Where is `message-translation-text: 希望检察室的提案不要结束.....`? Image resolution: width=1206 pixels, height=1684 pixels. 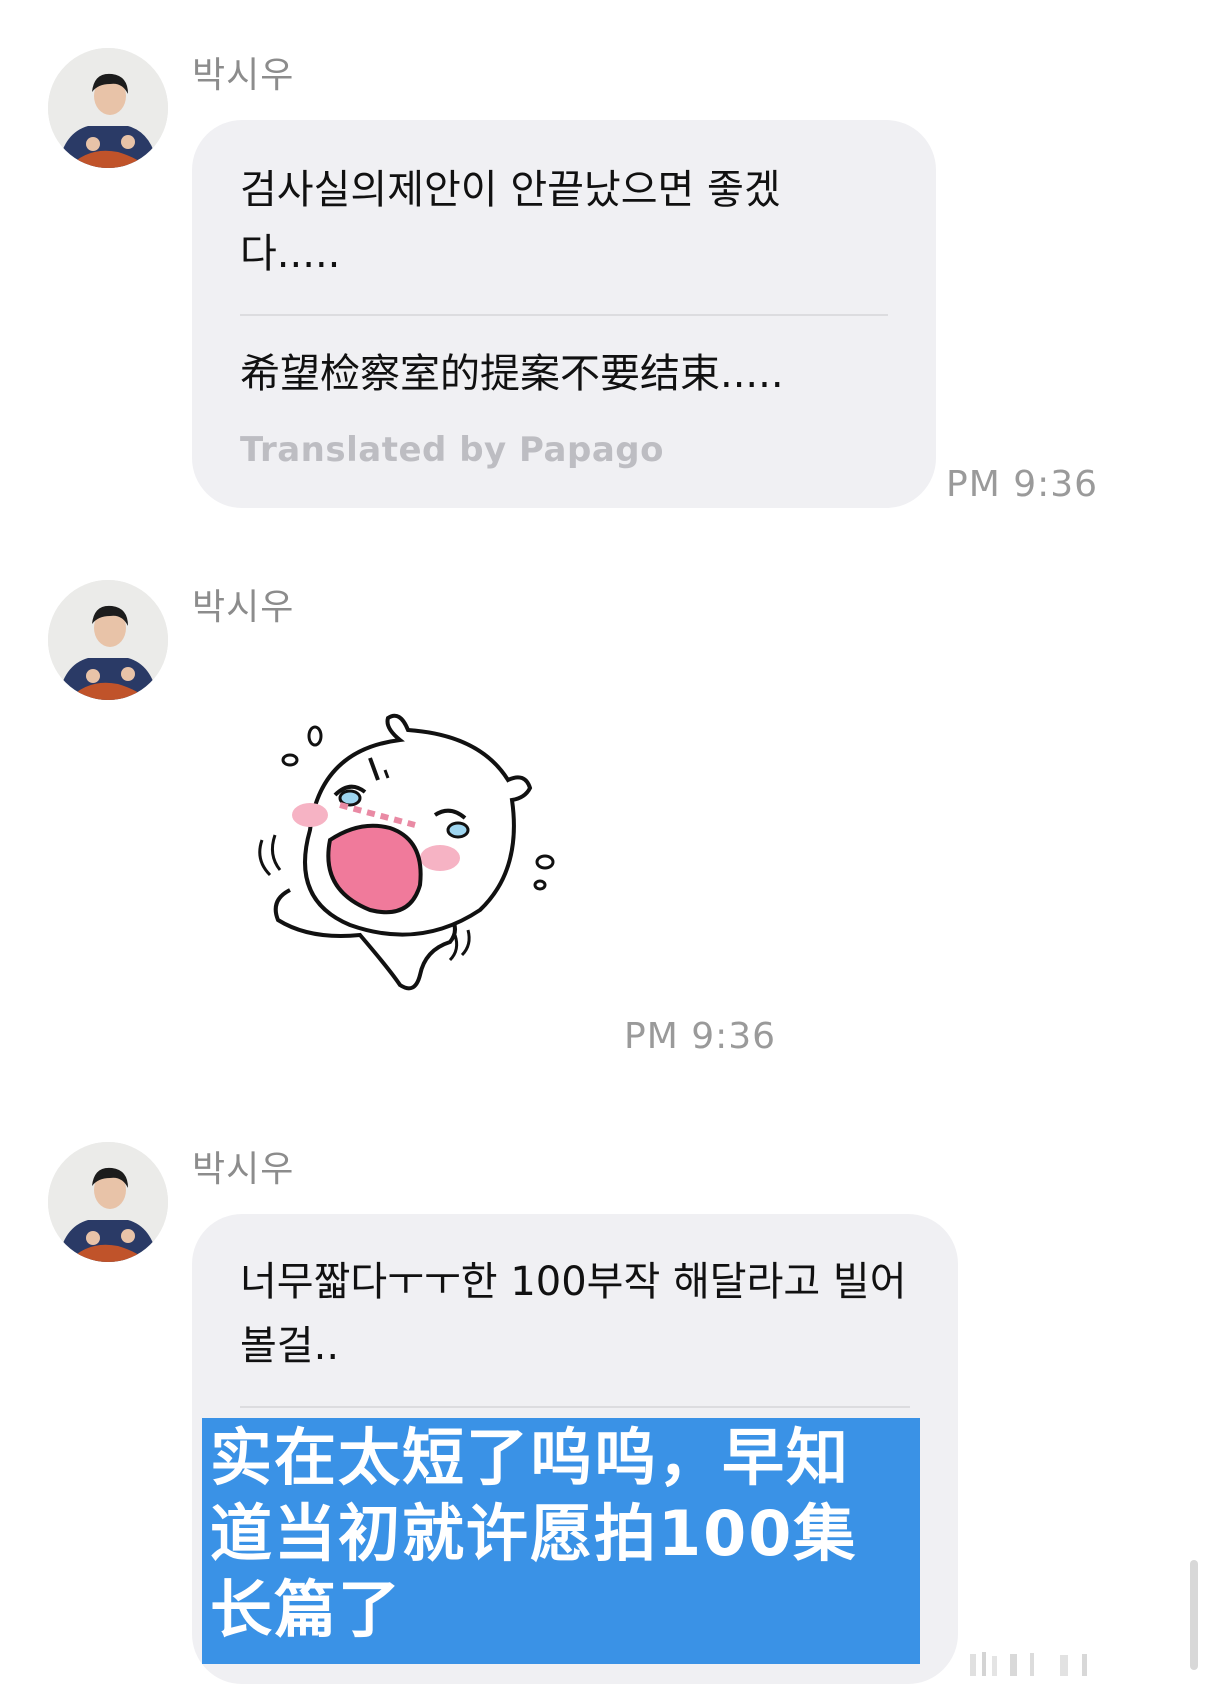
message-translation-text: 希望检察室的提案不要结束..... is located at coordinates (512, 374).